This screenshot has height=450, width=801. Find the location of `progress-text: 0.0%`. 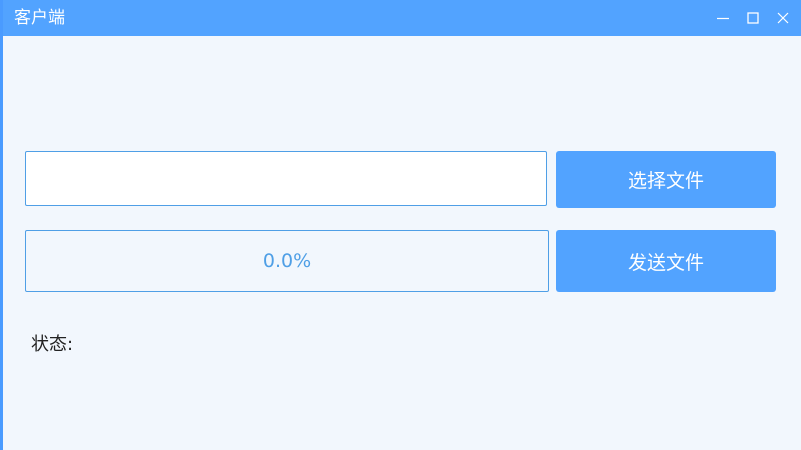

progress-text: 0.0% is located at coordinates (287, 261).